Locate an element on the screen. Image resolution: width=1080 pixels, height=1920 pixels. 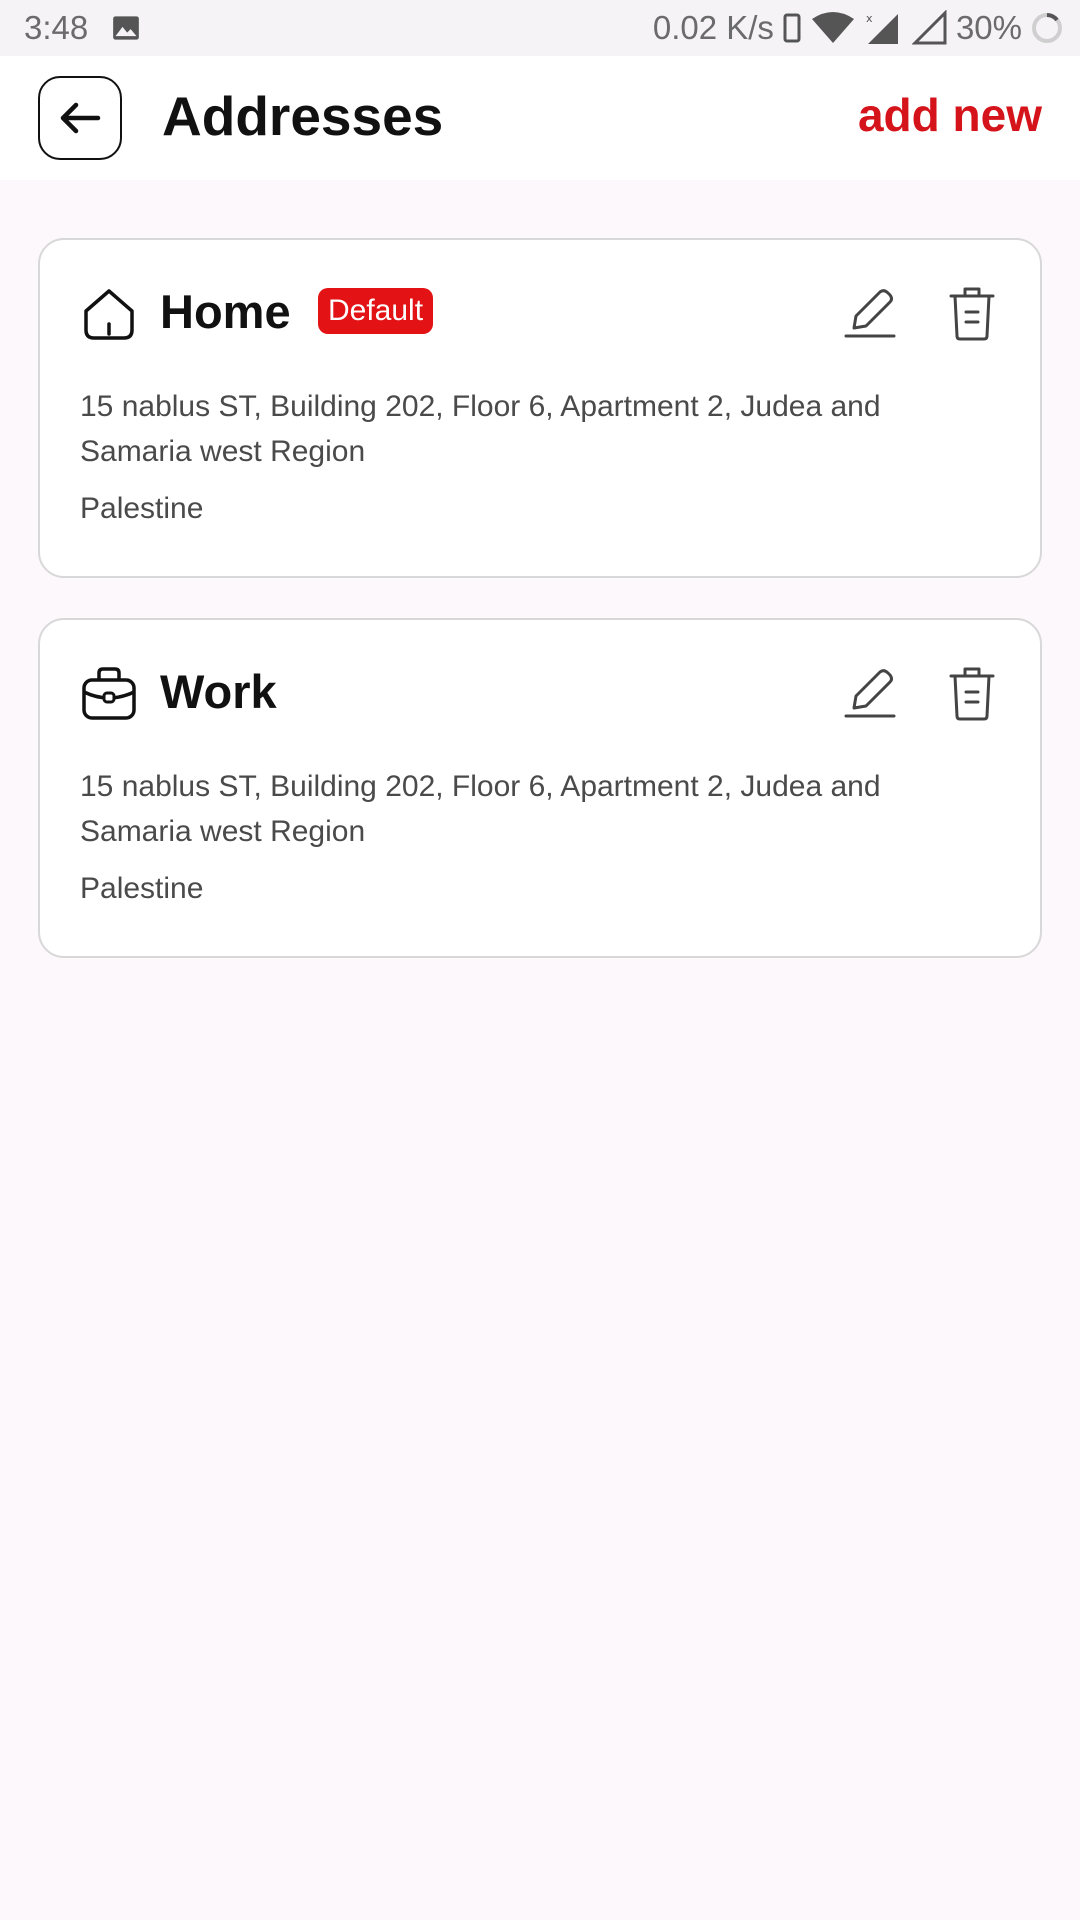
address-title: Work is located at coordinates (218, 691).